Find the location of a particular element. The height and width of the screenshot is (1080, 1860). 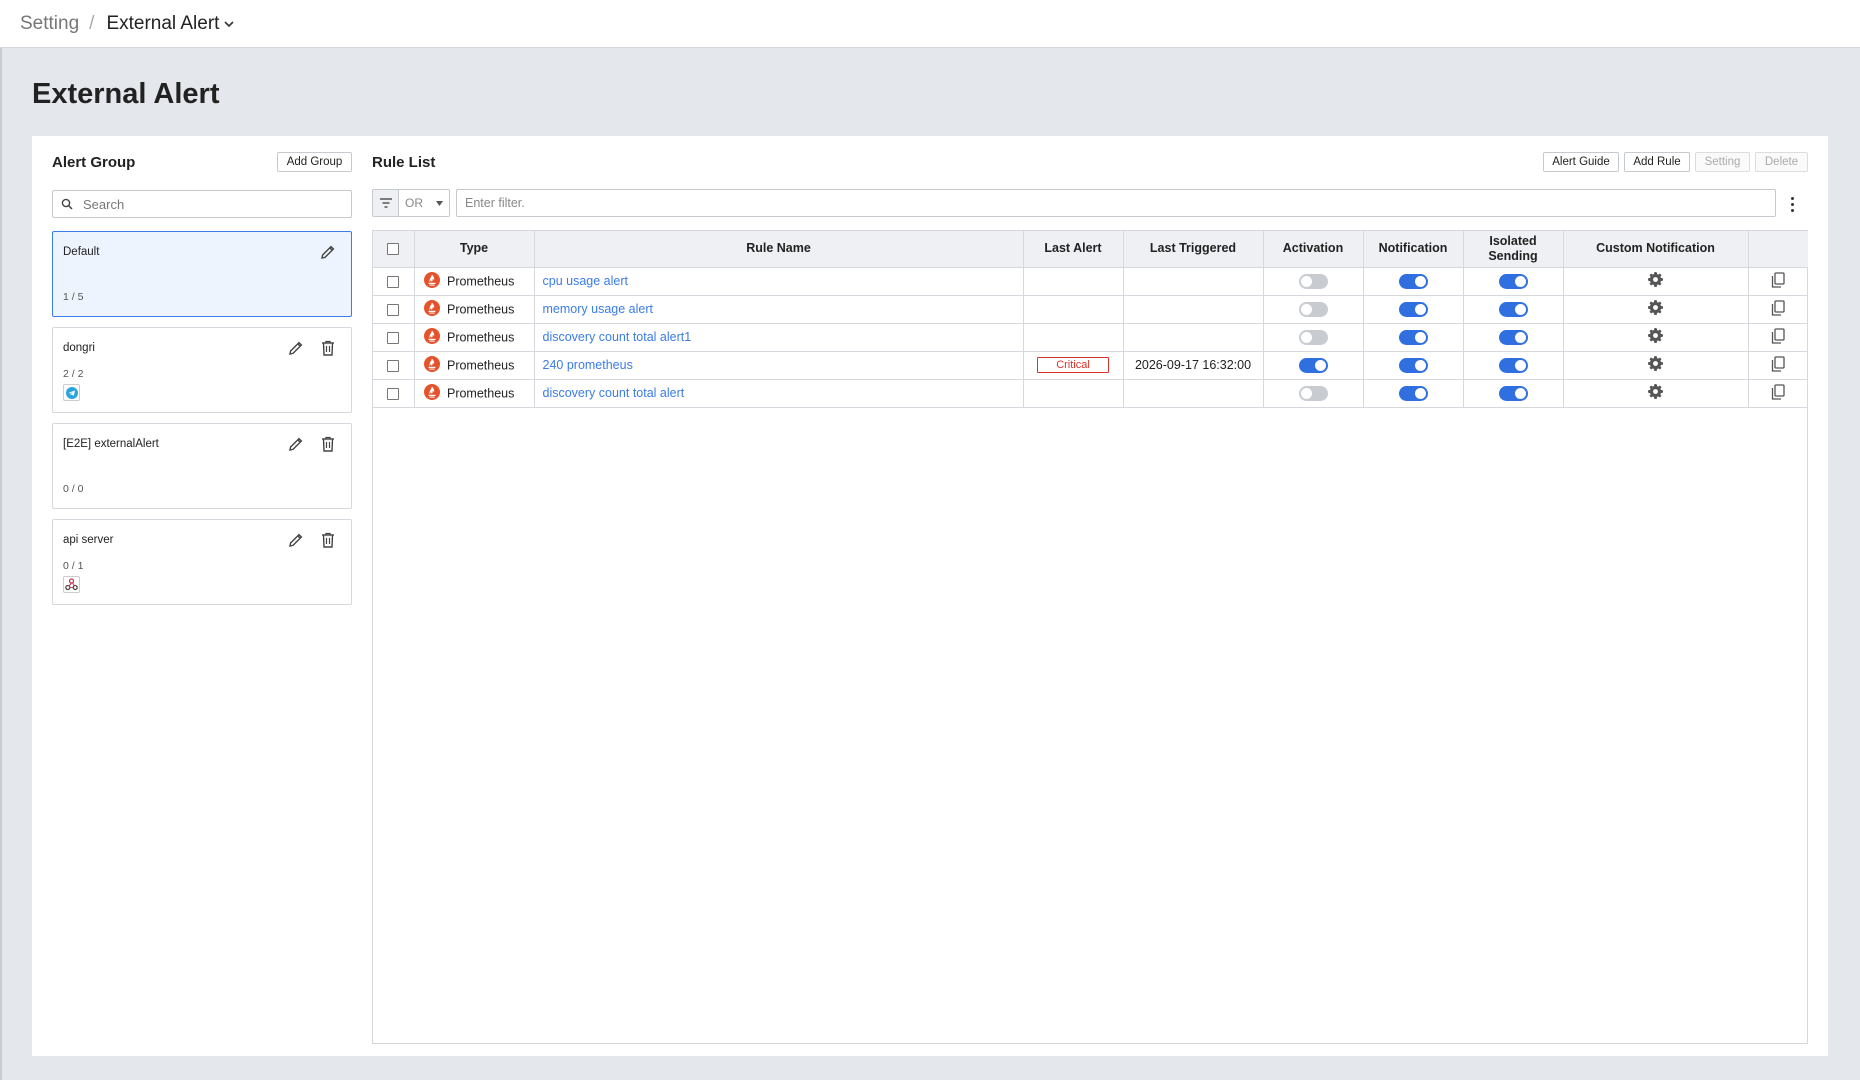

rule-name-link: cpu usage alert is located at coordinates (585, 281).